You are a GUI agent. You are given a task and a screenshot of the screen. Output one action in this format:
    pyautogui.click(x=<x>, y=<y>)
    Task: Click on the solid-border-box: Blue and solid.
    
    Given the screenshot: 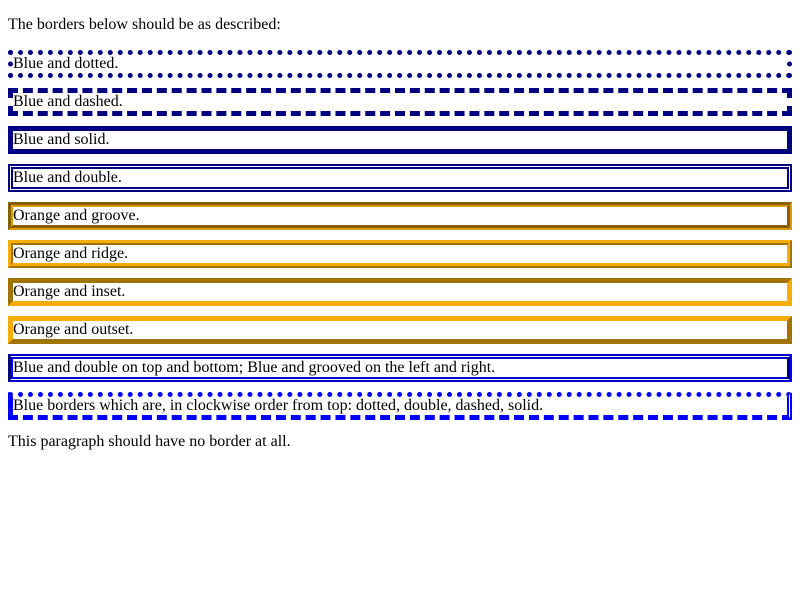 What is the action you would take?
    pyautogui.click(x=400, y=140)
    